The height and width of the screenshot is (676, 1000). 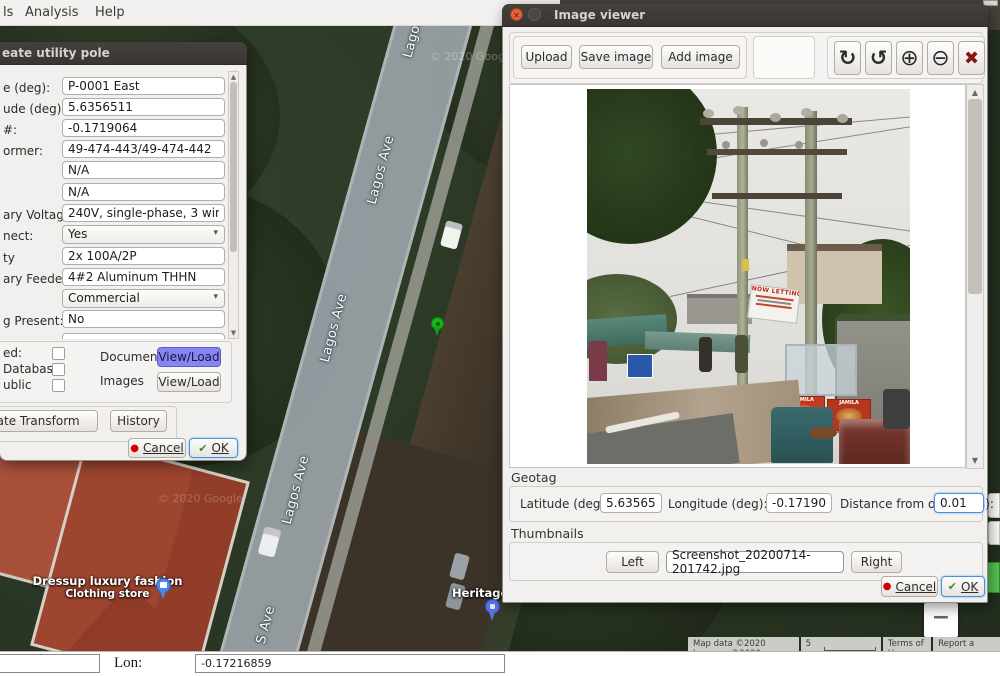 I want to click on pole-name-field, so click(x=143, y=86).